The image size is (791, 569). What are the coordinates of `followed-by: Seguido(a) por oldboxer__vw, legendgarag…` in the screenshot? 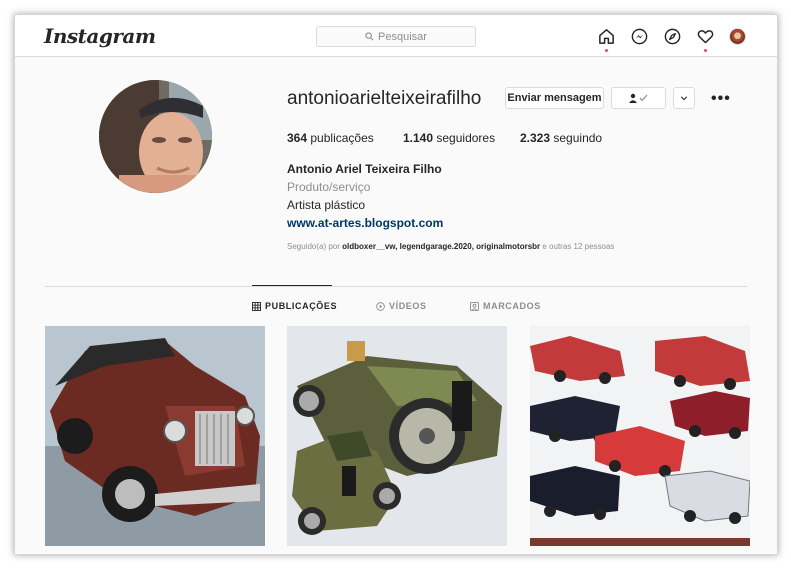 It's located at (450, 246).